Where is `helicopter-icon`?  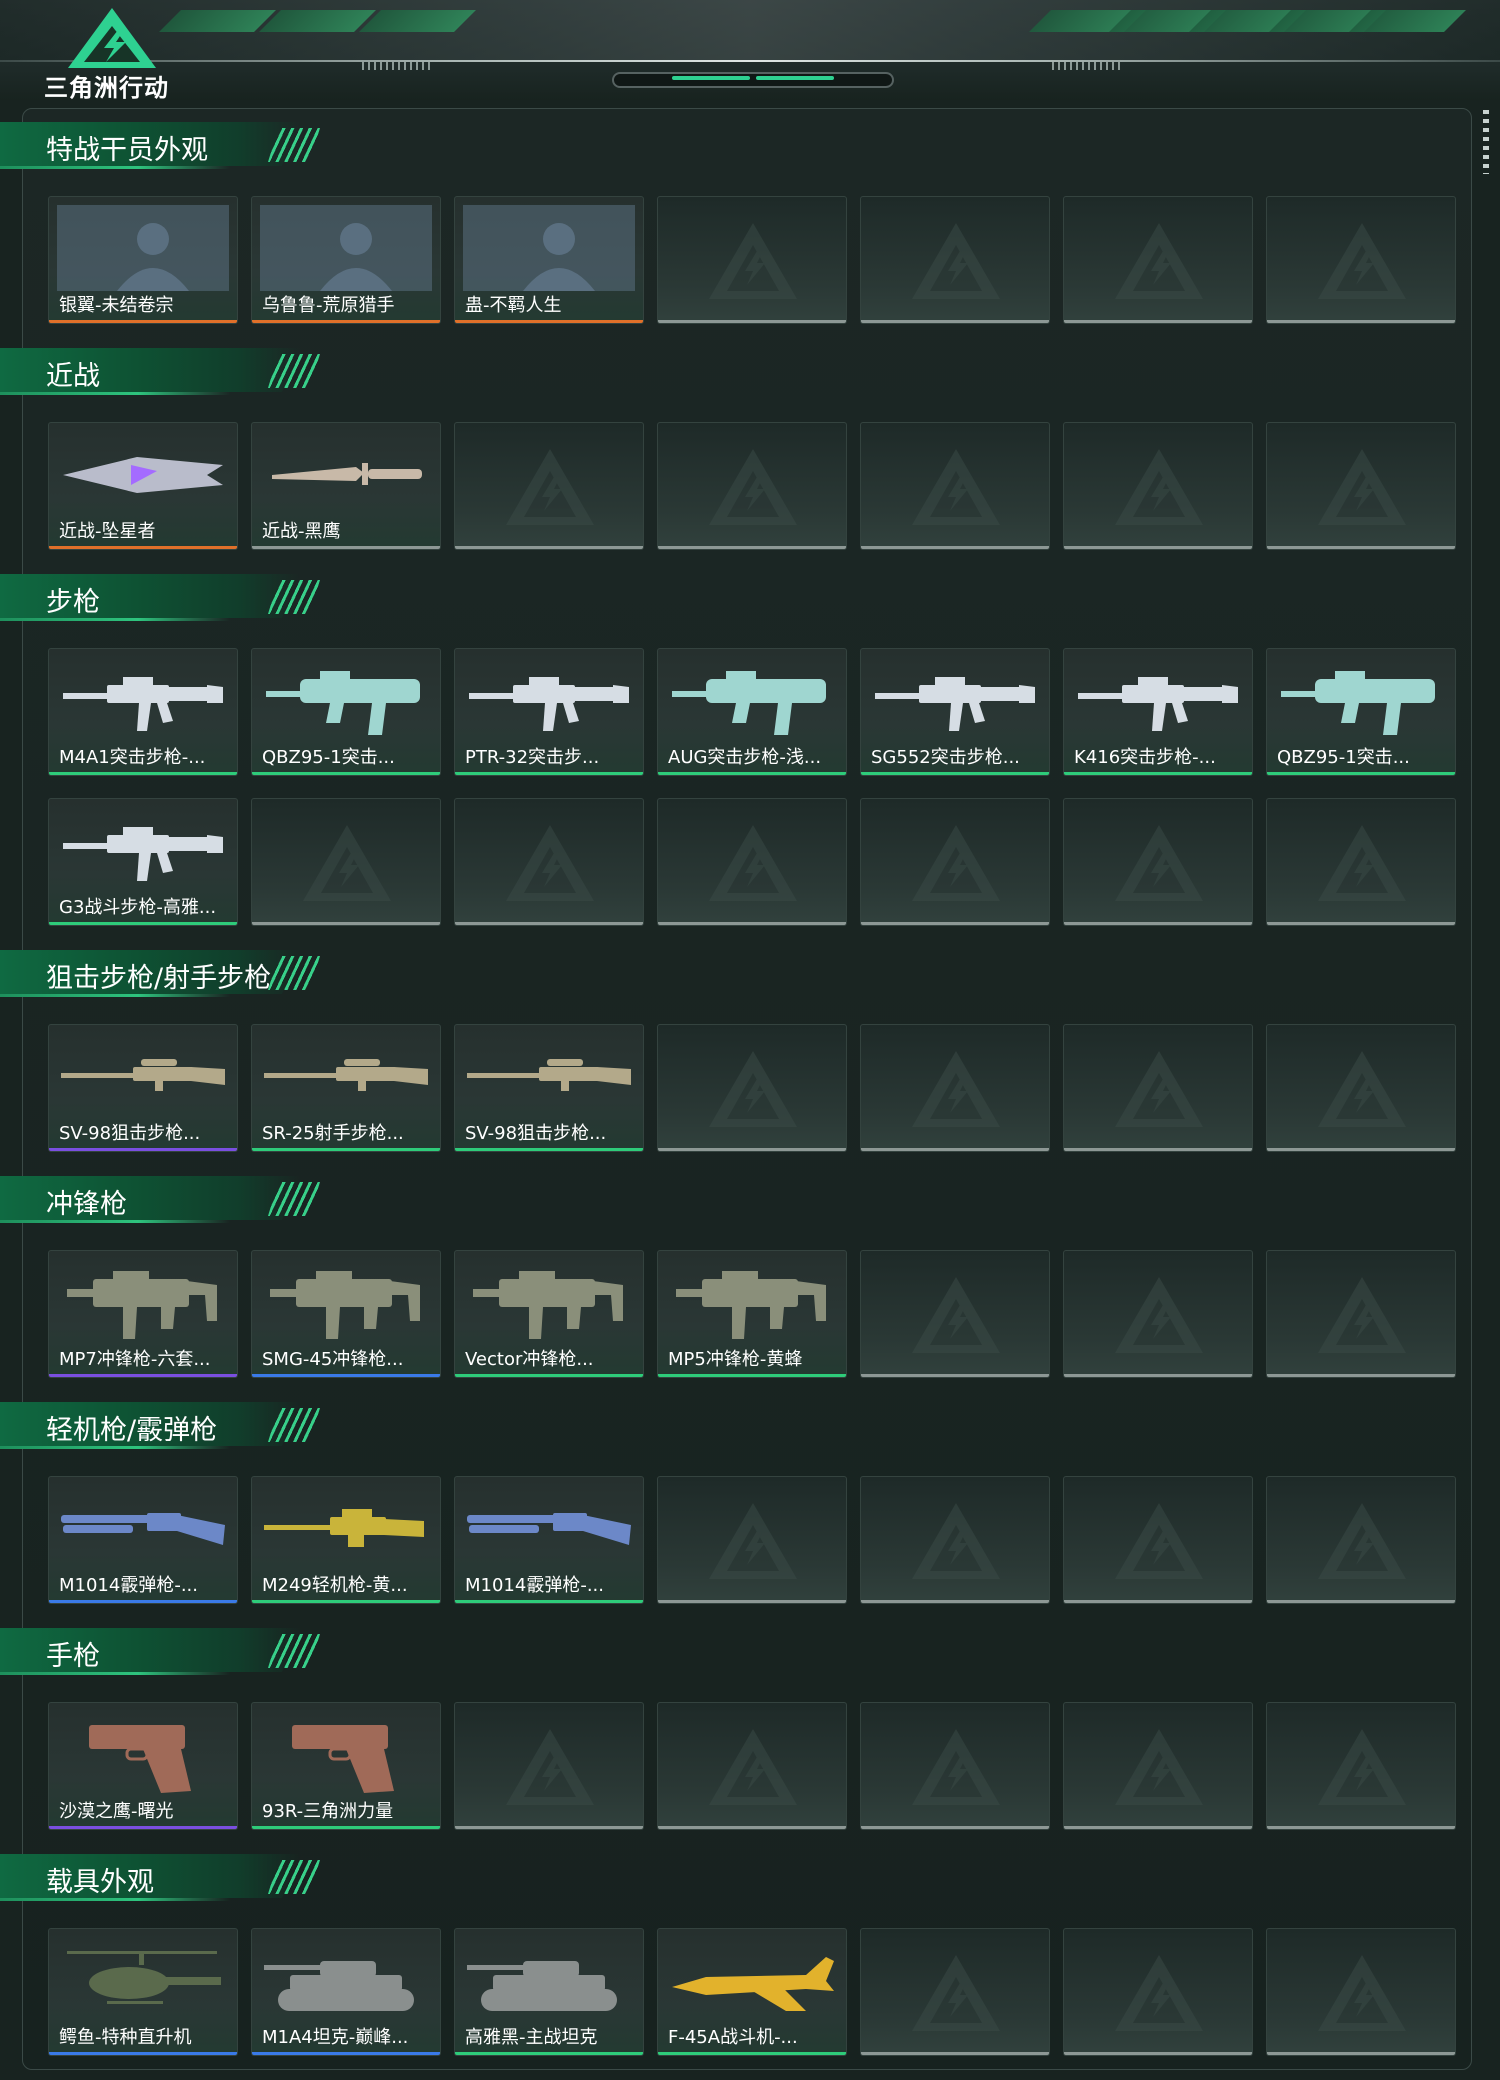 helicopter-icon is located at coordinates (143, 1980).